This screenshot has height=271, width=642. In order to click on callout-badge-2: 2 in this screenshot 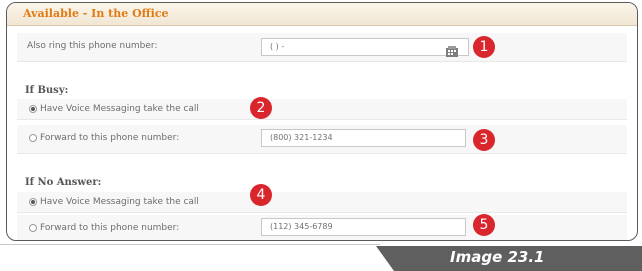, I will do `click(261, 108)`.